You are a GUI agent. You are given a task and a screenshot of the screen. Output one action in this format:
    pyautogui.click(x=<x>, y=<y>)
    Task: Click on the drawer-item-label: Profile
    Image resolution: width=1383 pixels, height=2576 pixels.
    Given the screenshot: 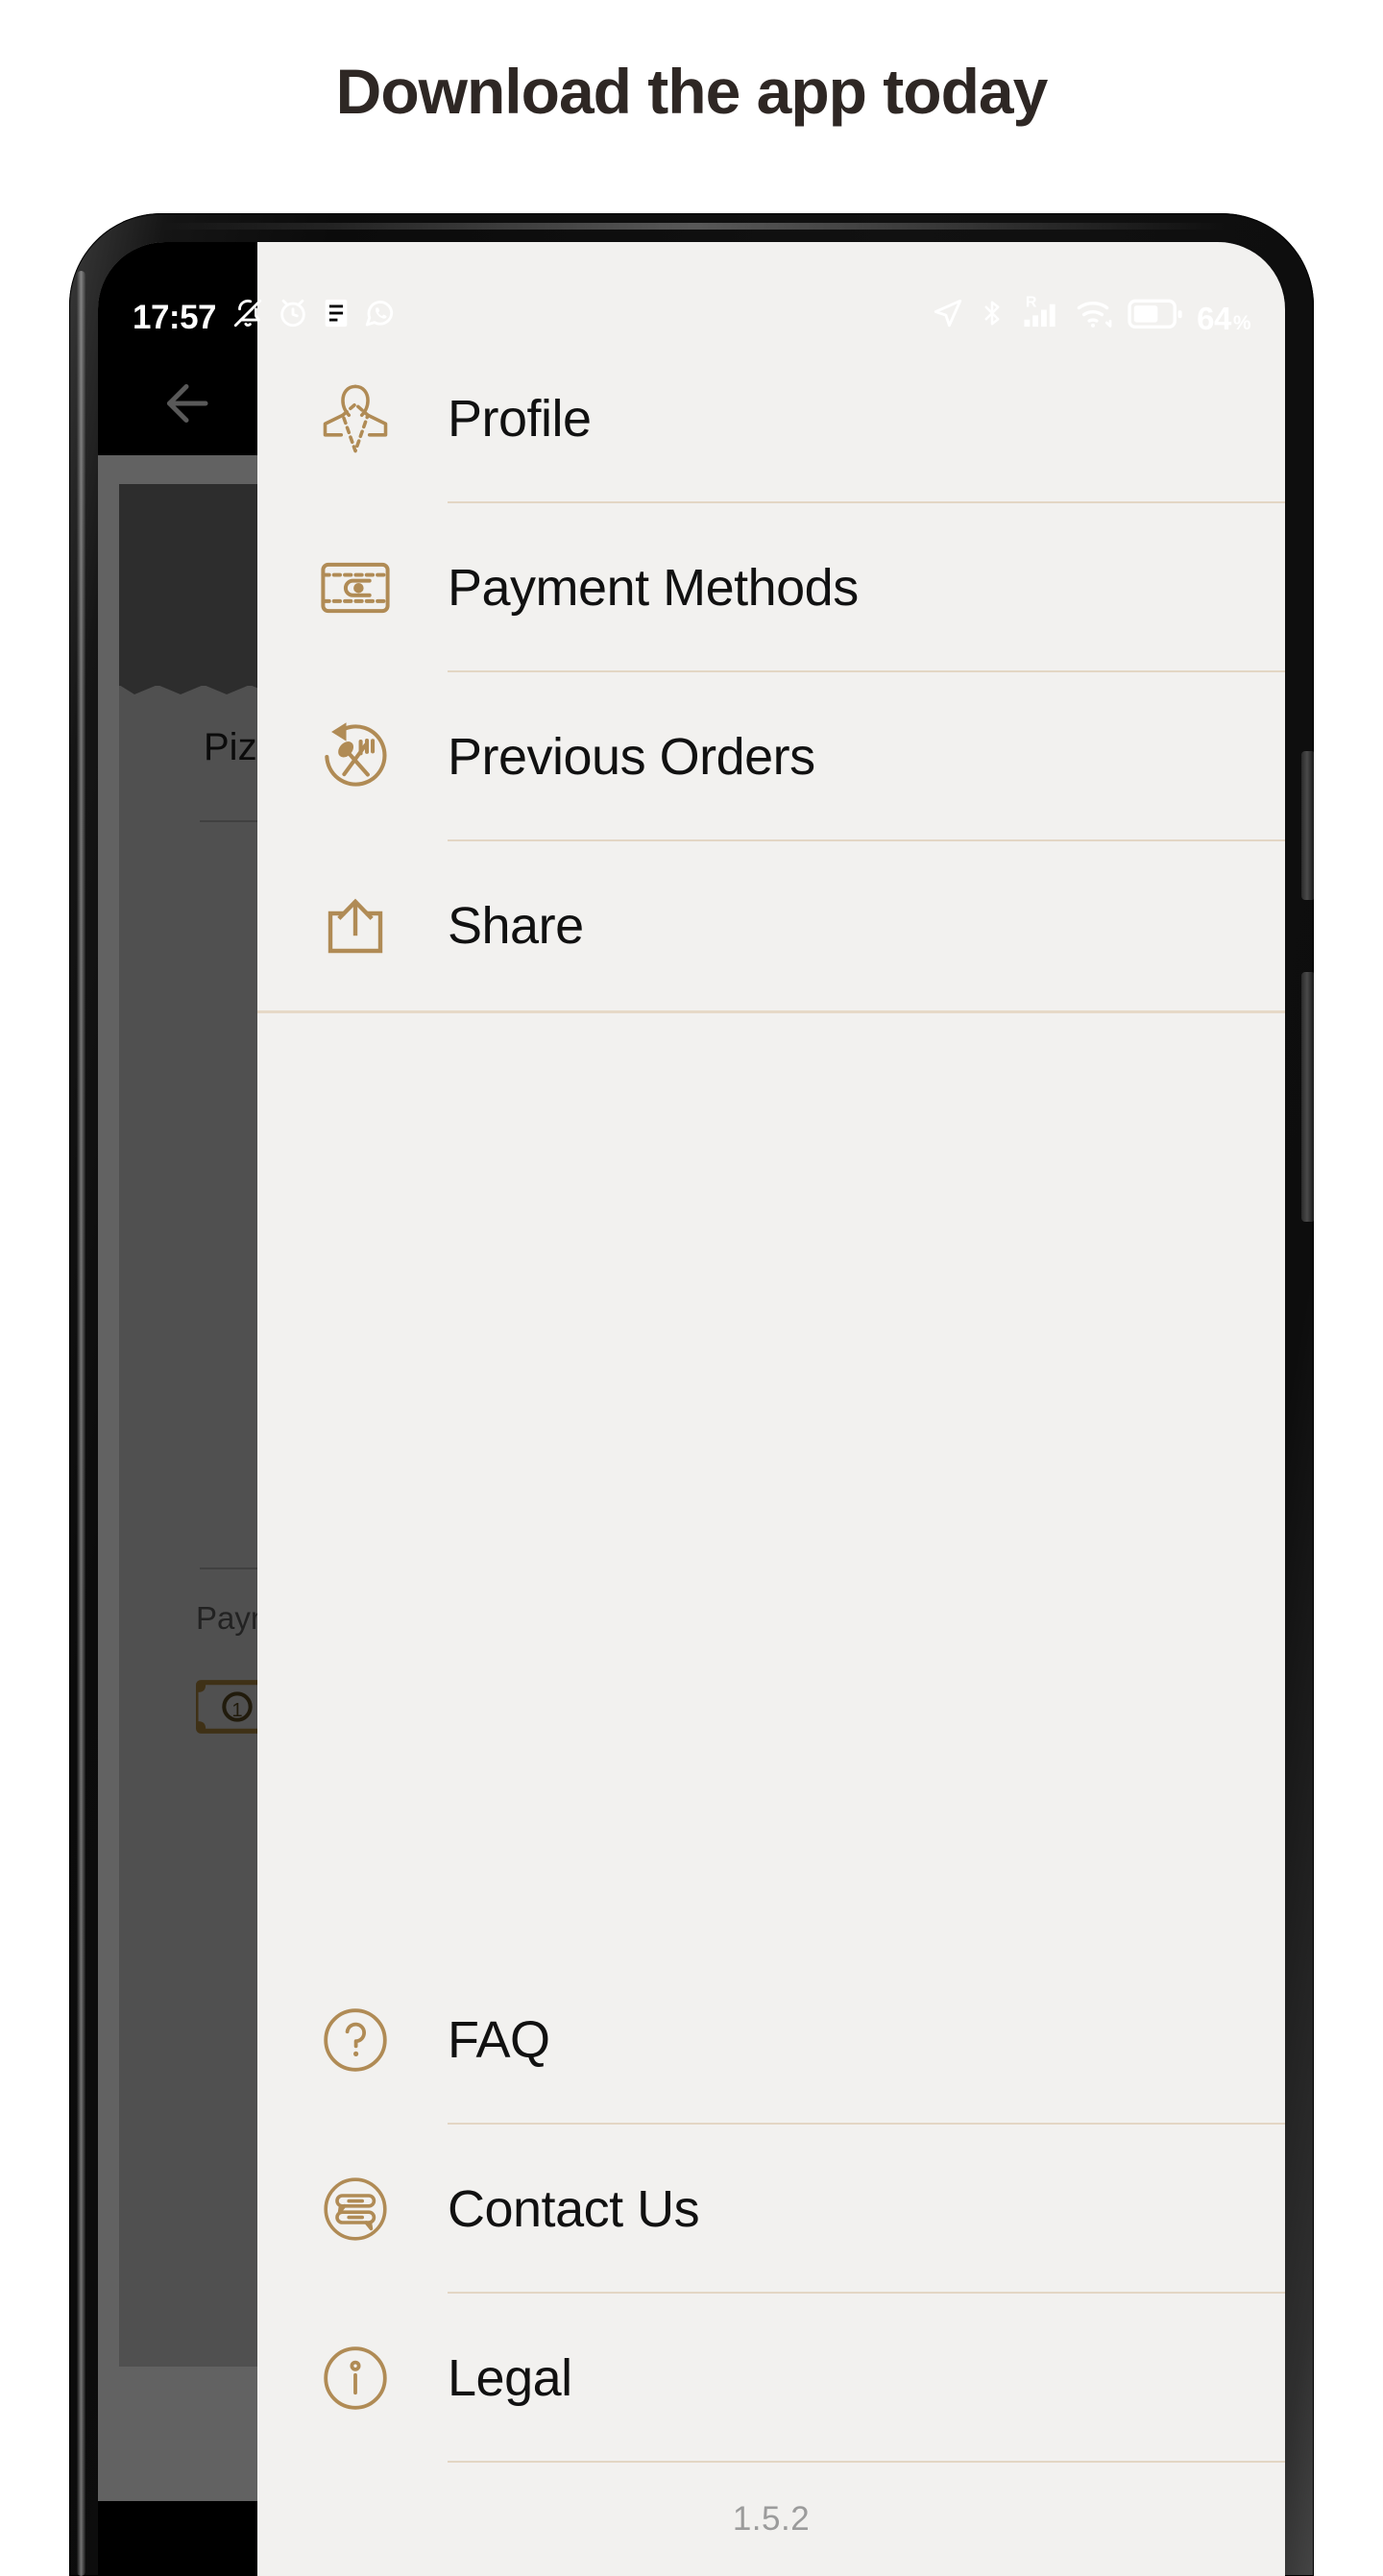 What is the action you would take?
    pyautogui.click(x=520, y=419)
    